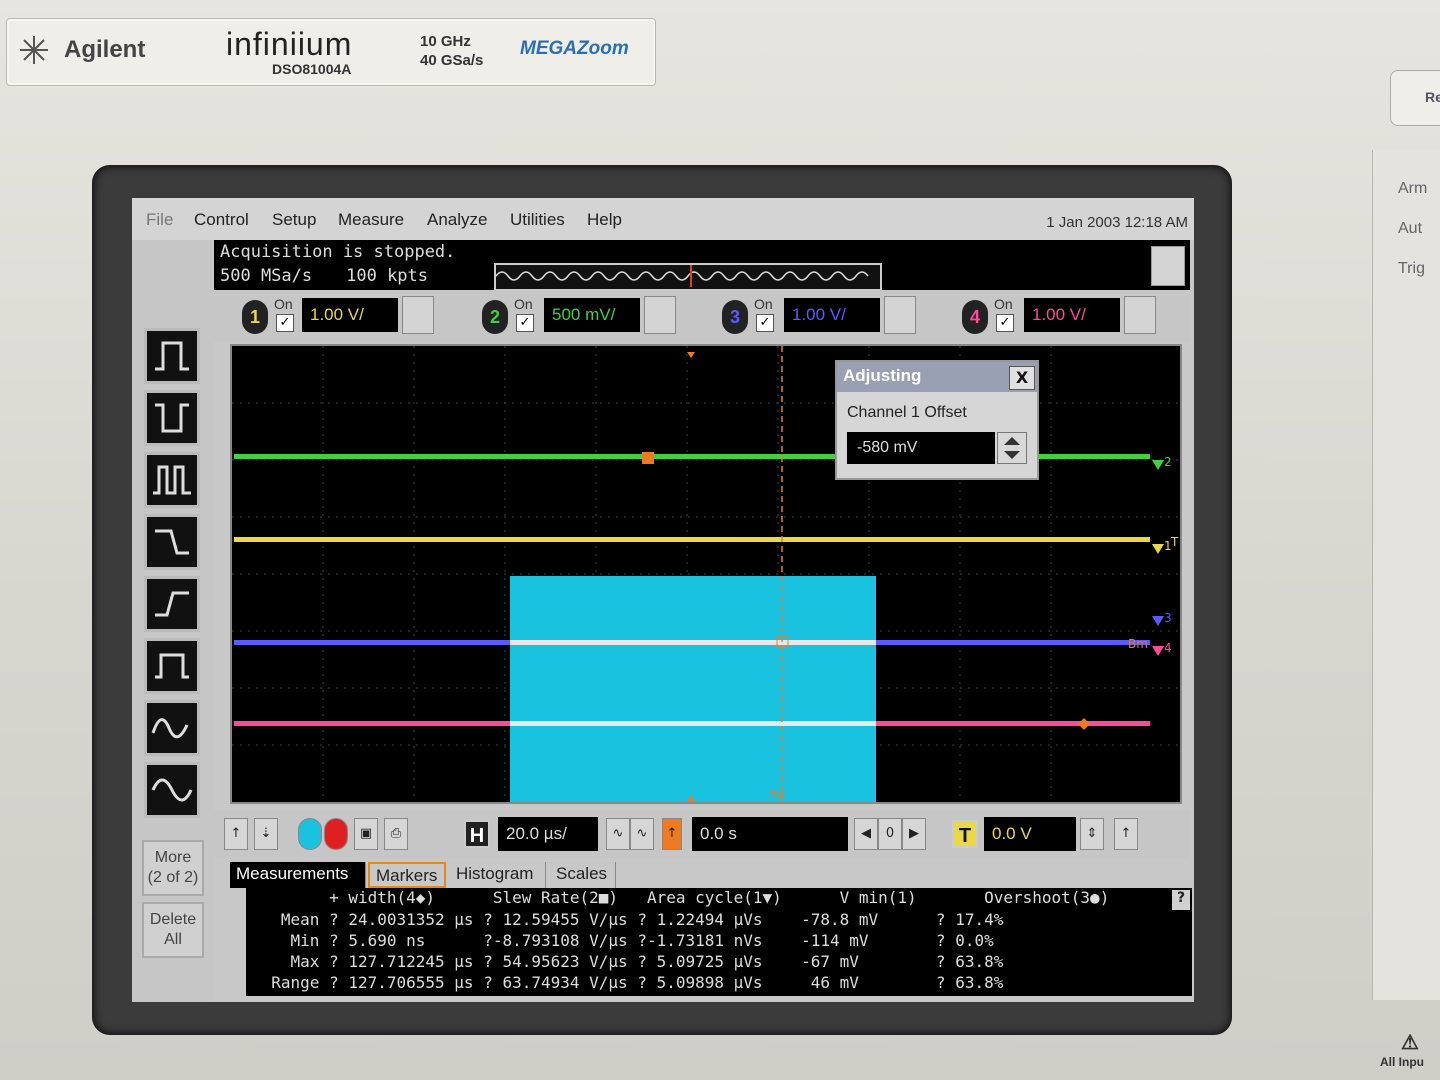 This screenshot has width=1440, height=1080. Describe the element at coordinates (336, 834) in the screenshot. I see `stop-icon` at that location.